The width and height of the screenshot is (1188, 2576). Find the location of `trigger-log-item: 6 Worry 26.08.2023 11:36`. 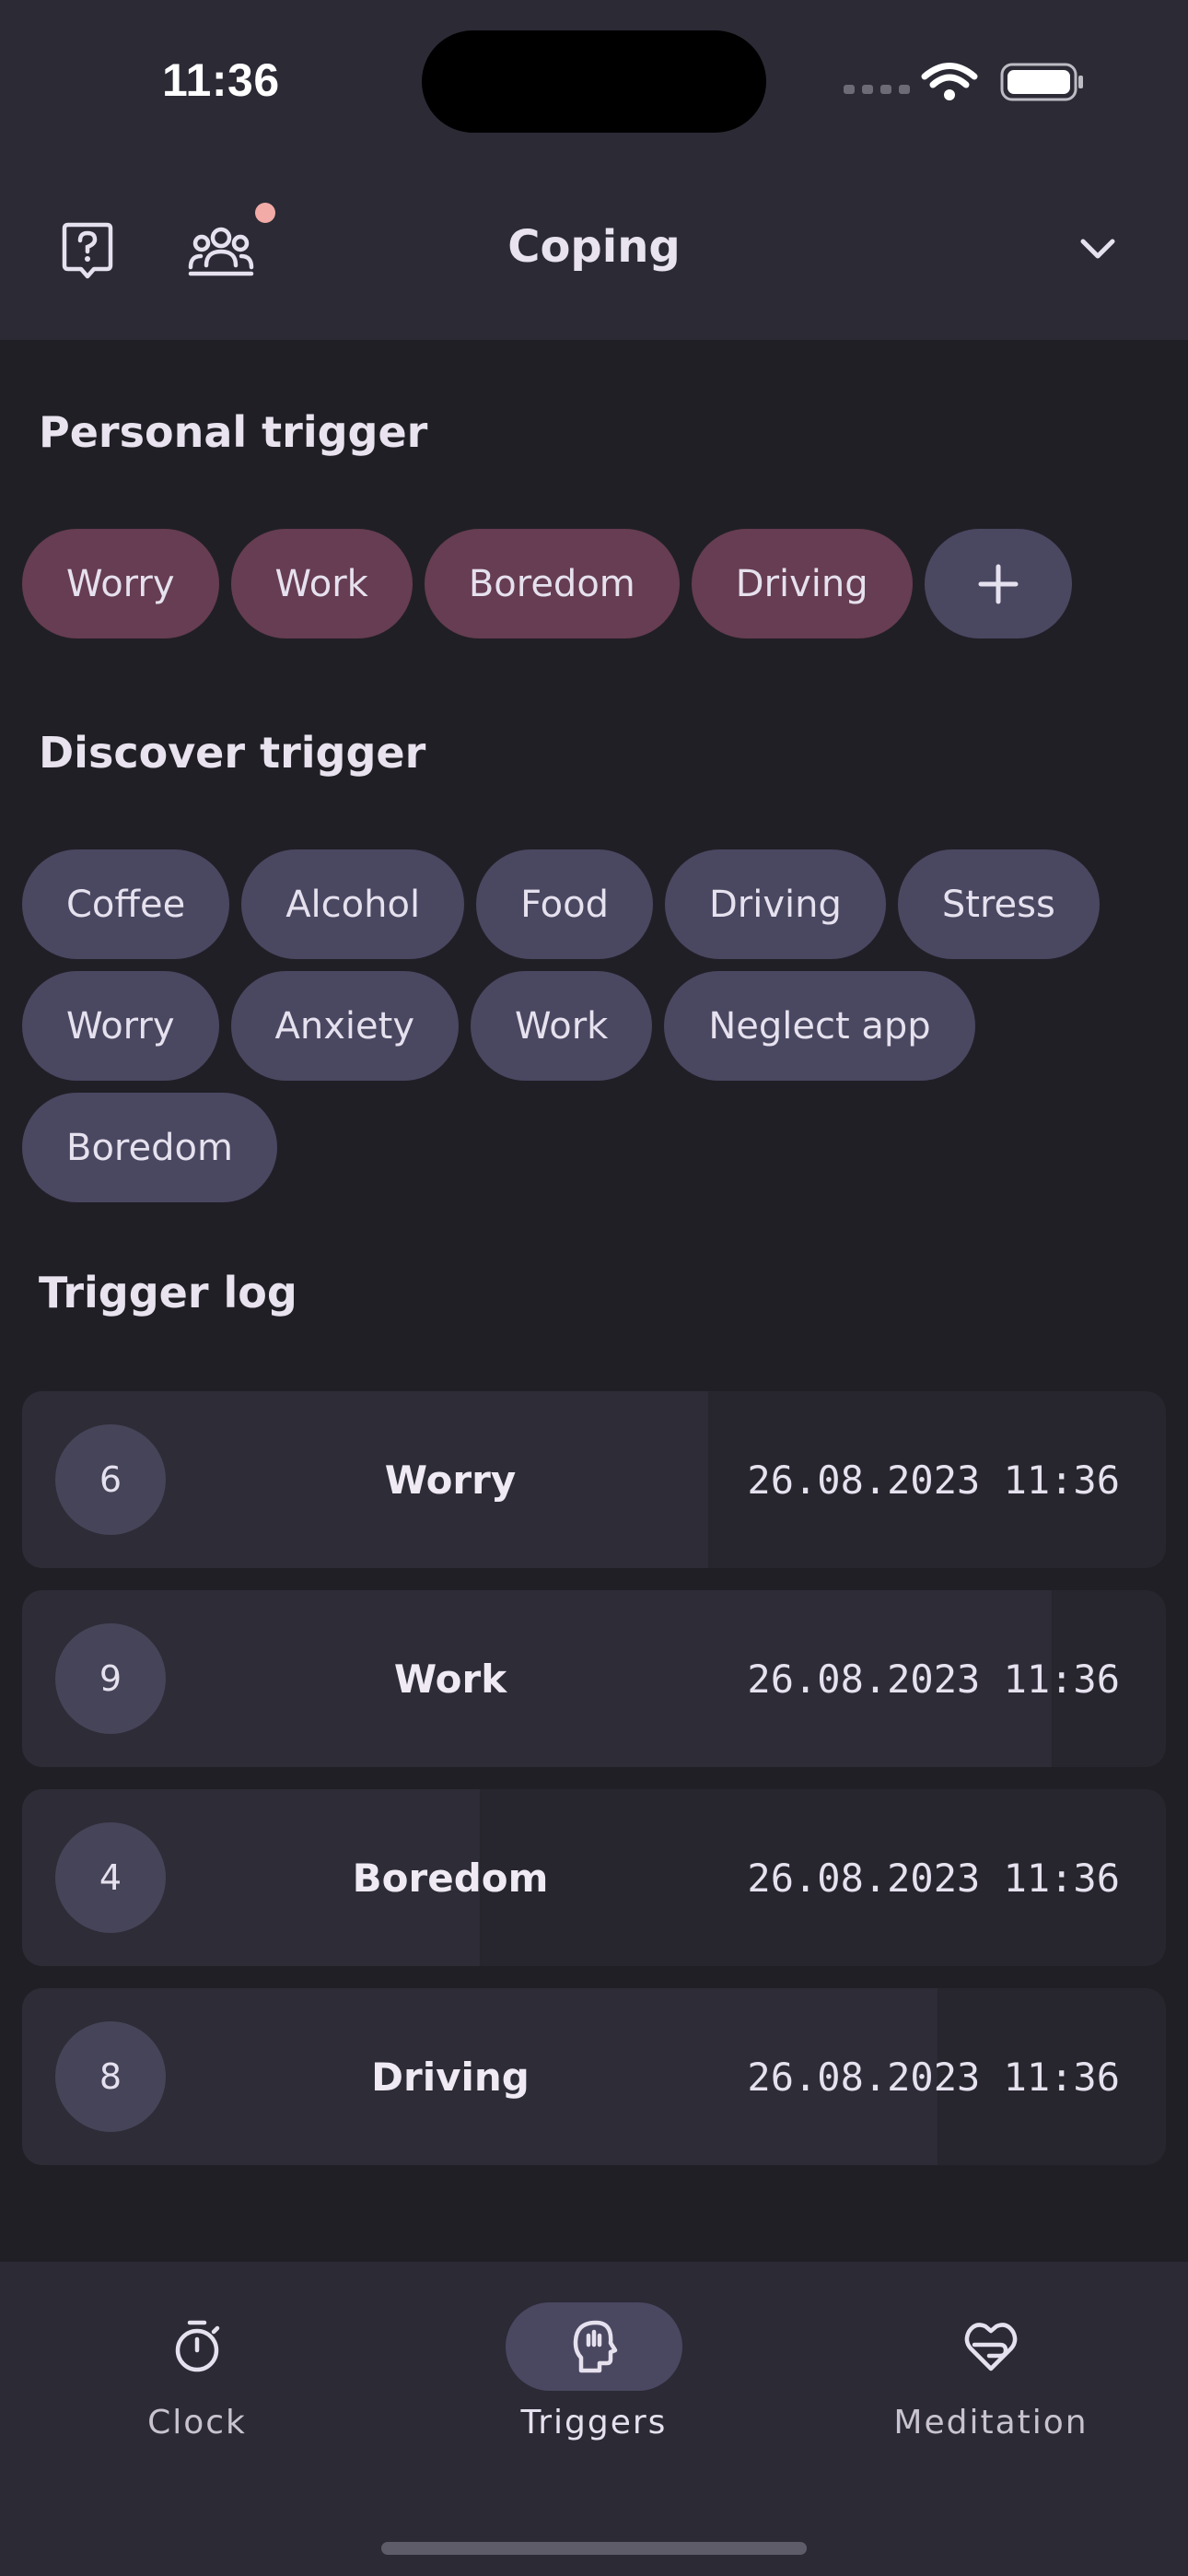

trigger-log-item: 6 Worry 26.08.2023 11:36 is located at coordinates (594, 1479).